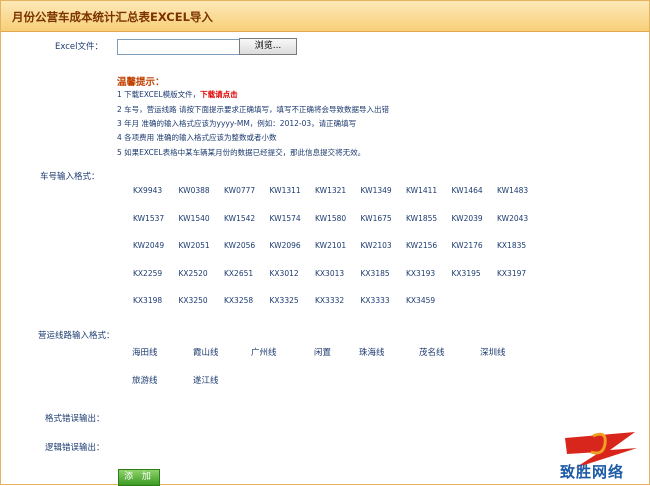 The image size is (650, 486). I want to click on car-number-item: KX3013, so click(330, 273).